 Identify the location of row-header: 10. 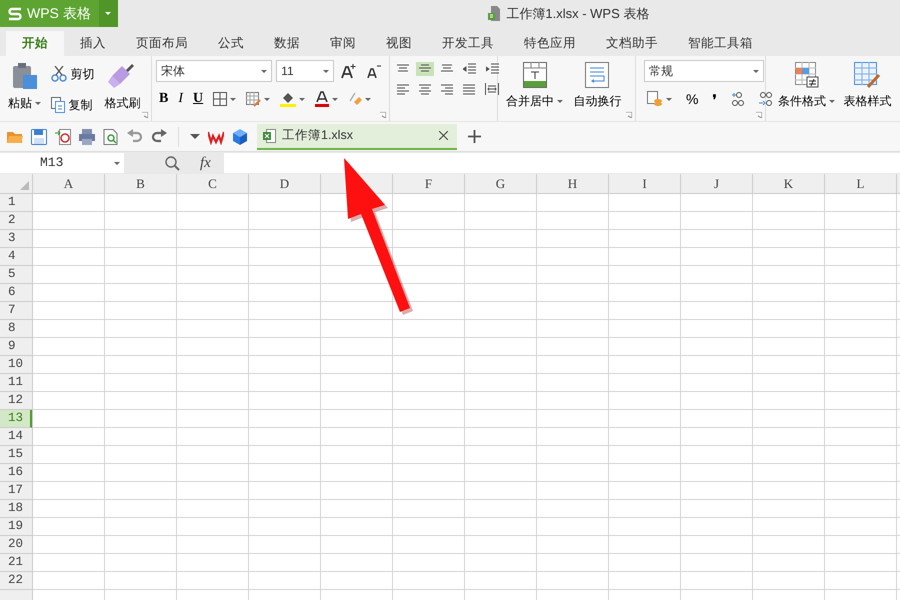
(16, 365).